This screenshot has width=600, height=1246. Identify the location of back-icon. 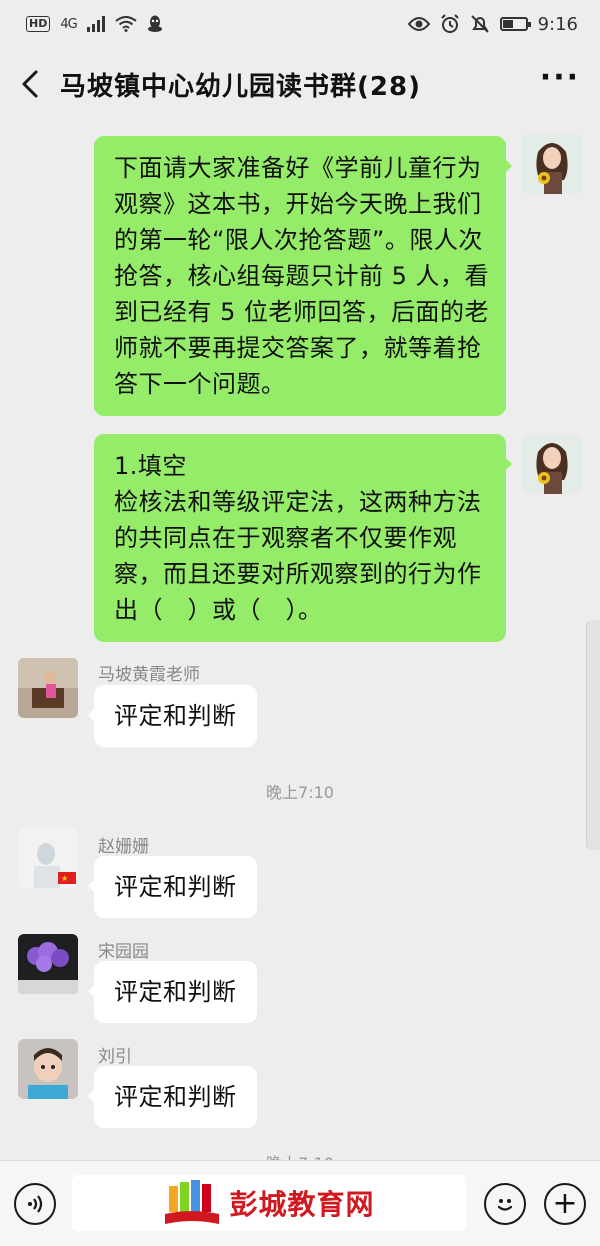
(37, 84).